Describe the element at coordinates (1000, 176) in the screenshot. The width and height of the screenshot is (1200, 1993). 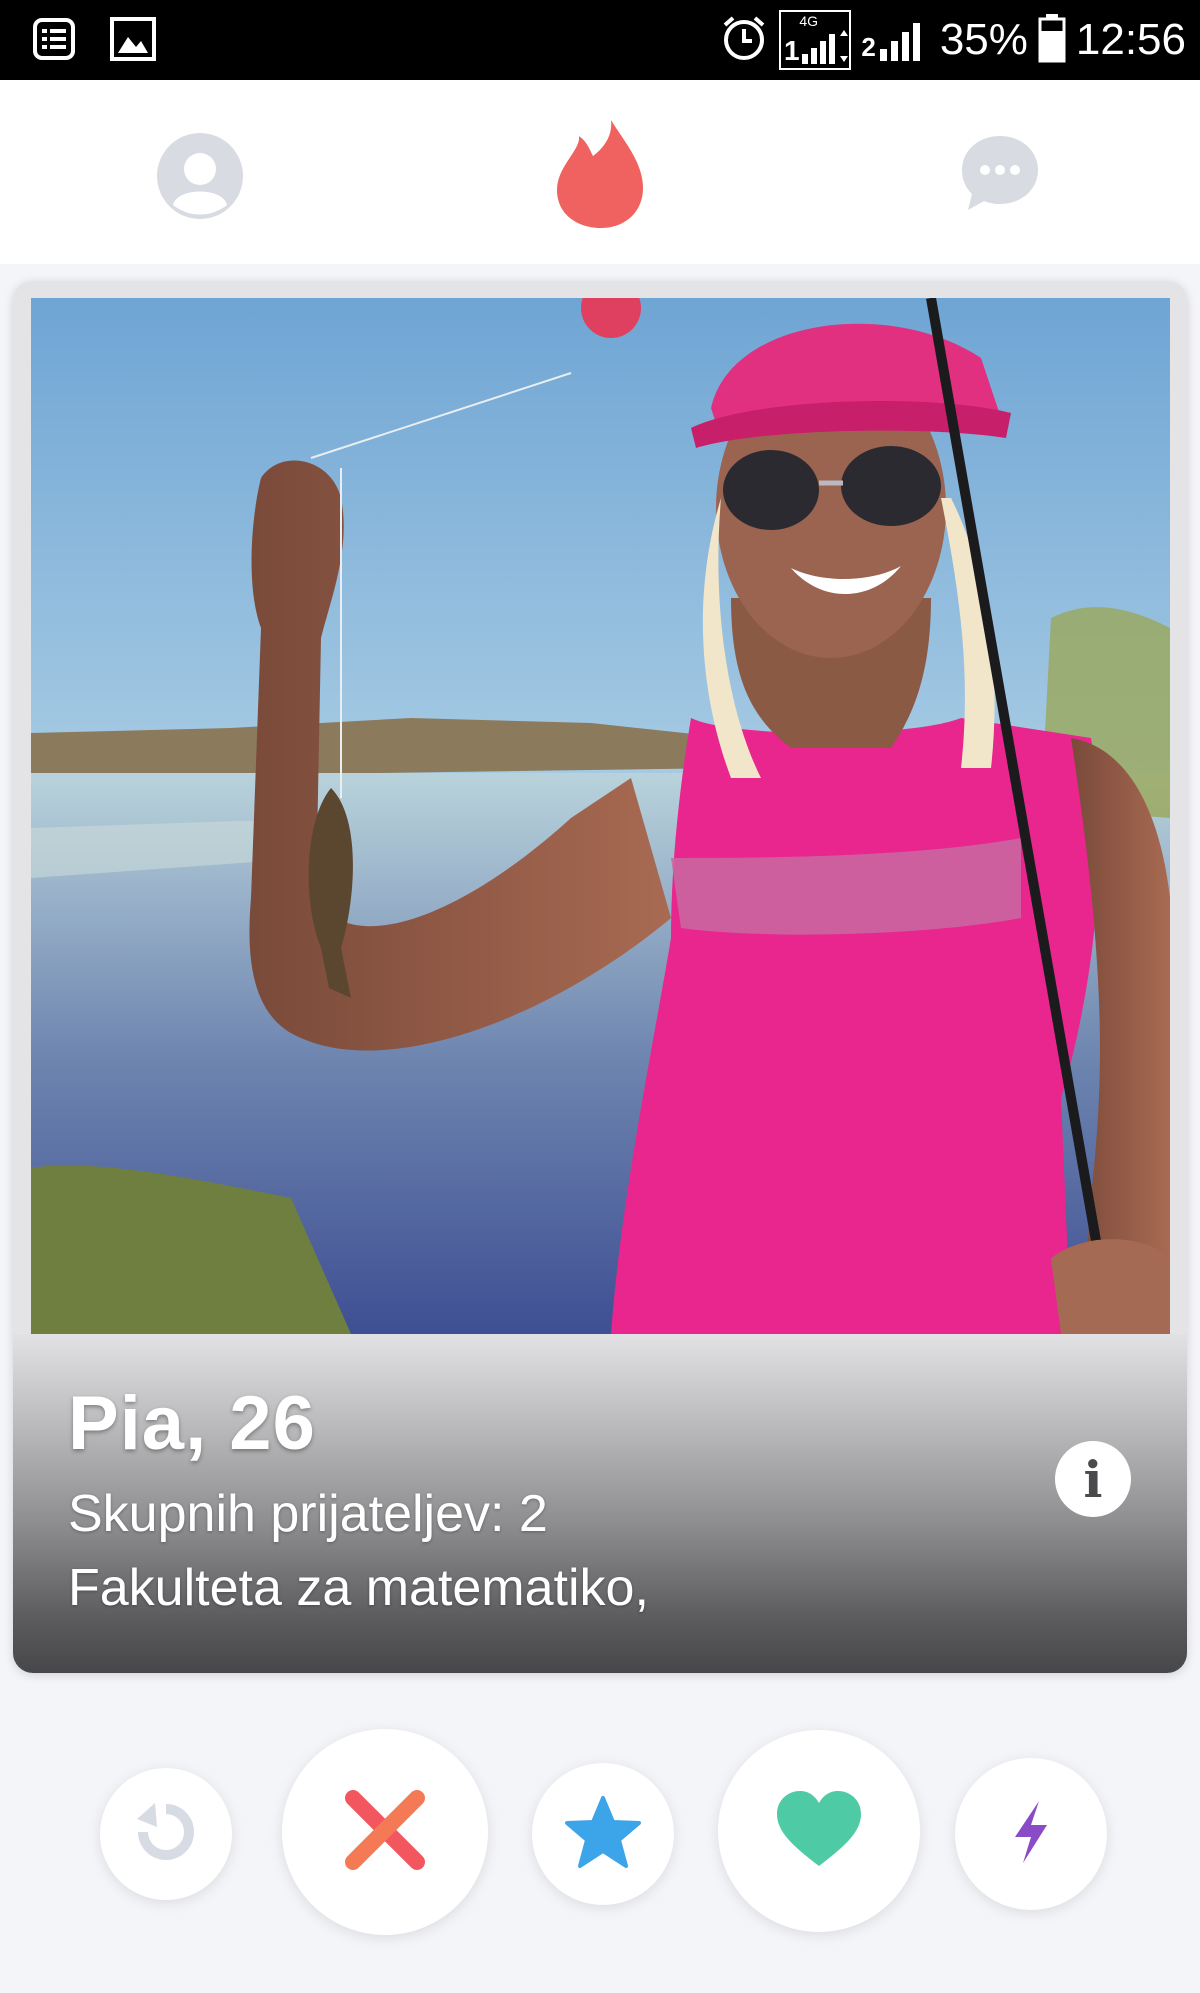
I see `messages-icon` at that location.